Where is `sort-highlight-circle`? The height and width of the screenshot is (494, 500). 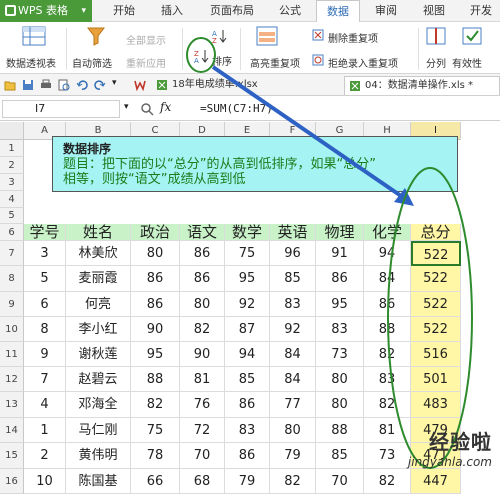
sort-highlight-circle is located at coordinates (201, 55).